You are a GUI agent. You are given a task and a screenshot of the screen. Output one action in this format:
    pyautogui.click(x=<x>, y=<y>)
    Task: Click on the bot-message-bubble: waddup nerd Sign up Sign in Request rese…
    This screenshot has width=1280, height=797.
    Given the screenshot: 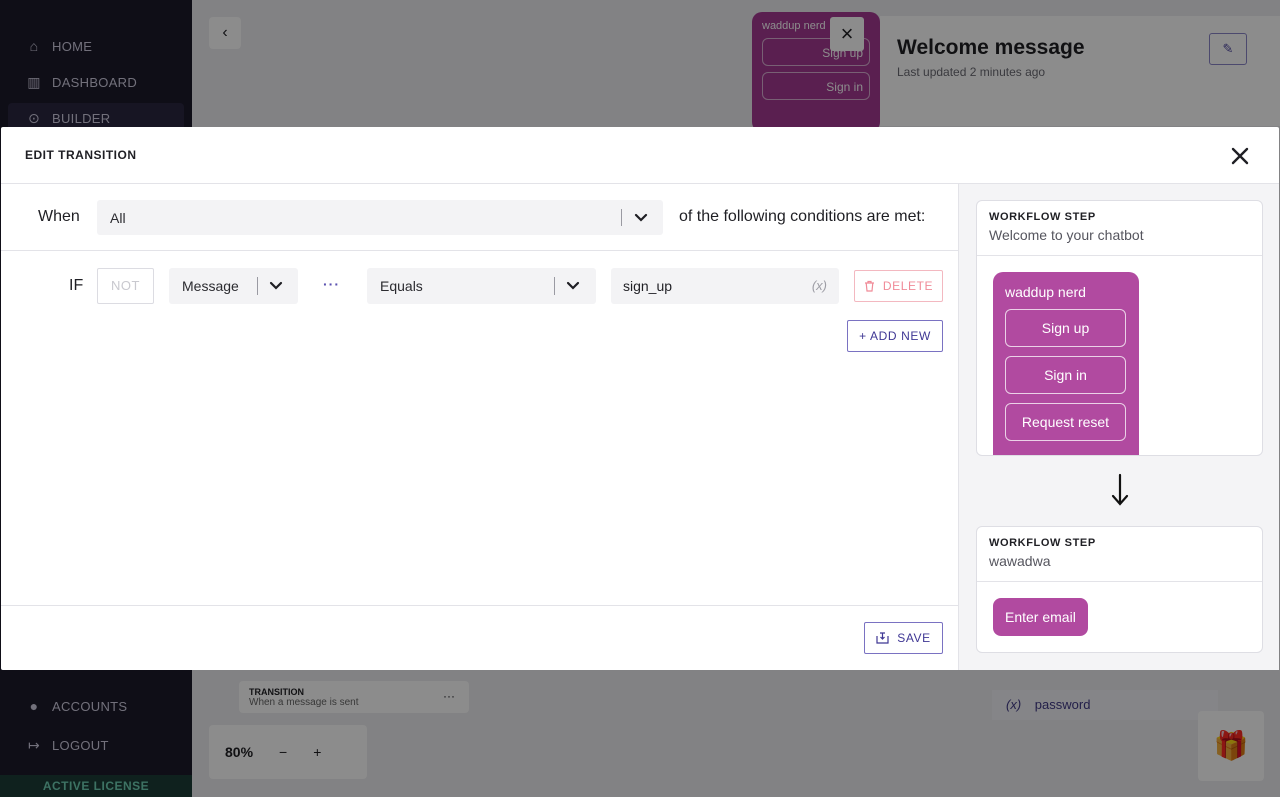 What is the action you would take?
    pyautogui.click(x=1066, y=363)
    